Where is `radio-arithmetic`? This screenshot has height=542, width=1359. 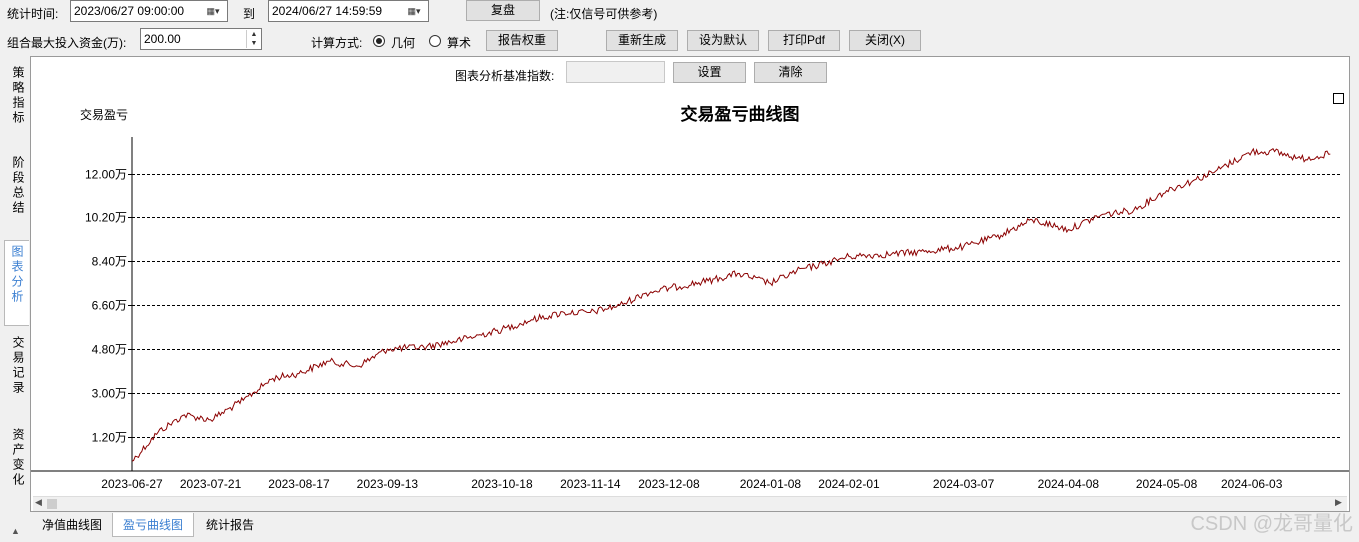
radio-arithmetic is located at coordinates (435, 41).